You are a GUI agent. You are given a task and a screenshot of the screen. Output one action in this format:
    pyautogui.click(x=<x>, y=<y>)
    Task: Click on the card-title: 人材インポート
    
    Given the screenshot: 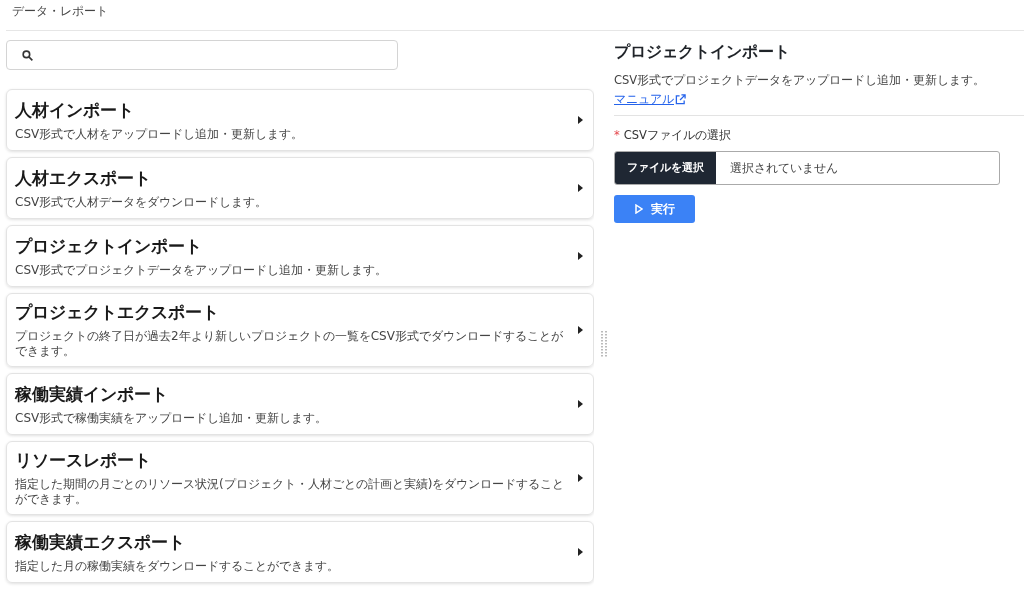 What is the action you would take?
    pyautogui.click(x=75, y=110)
    